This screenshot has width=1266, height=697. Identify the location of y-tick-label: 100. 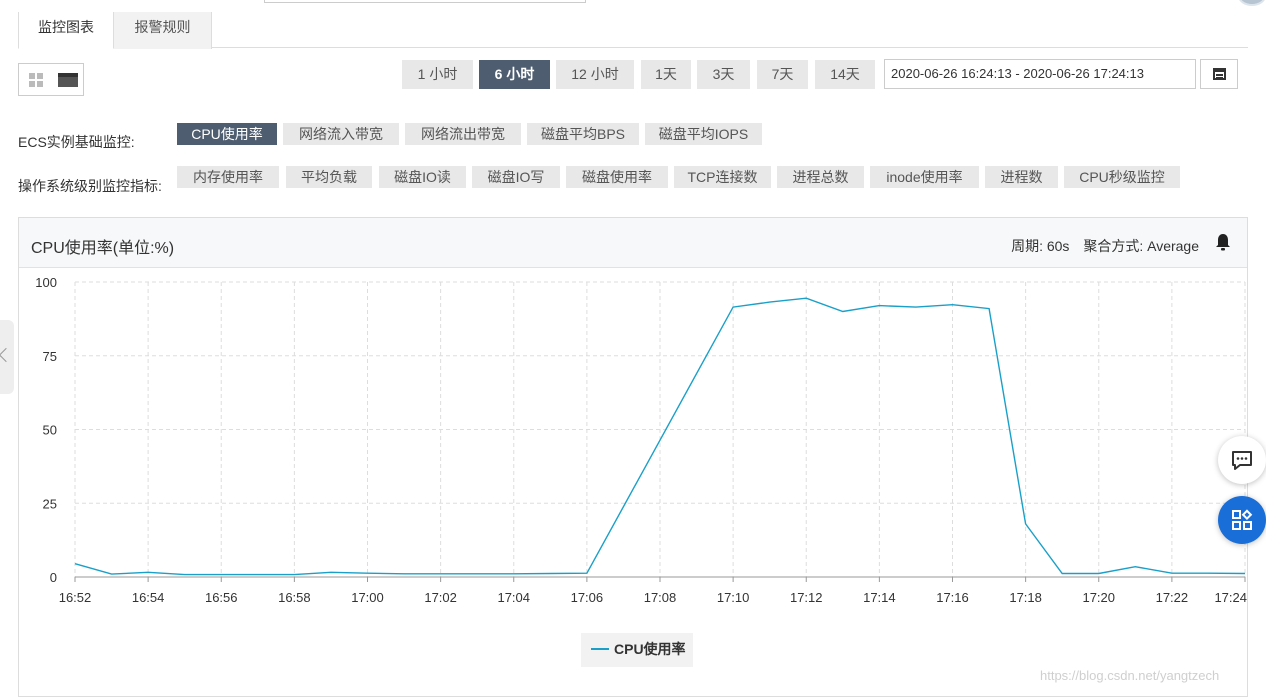
(46, 282).